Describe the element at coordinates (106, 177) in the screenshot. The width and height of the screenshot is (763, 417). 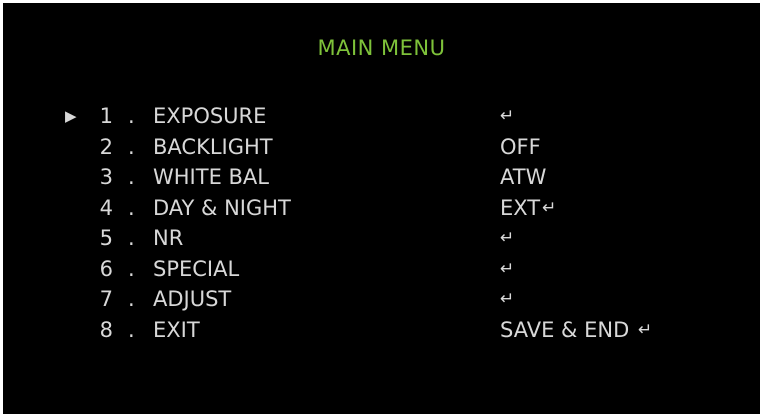
I see `menu-item-number: 3` at that location.